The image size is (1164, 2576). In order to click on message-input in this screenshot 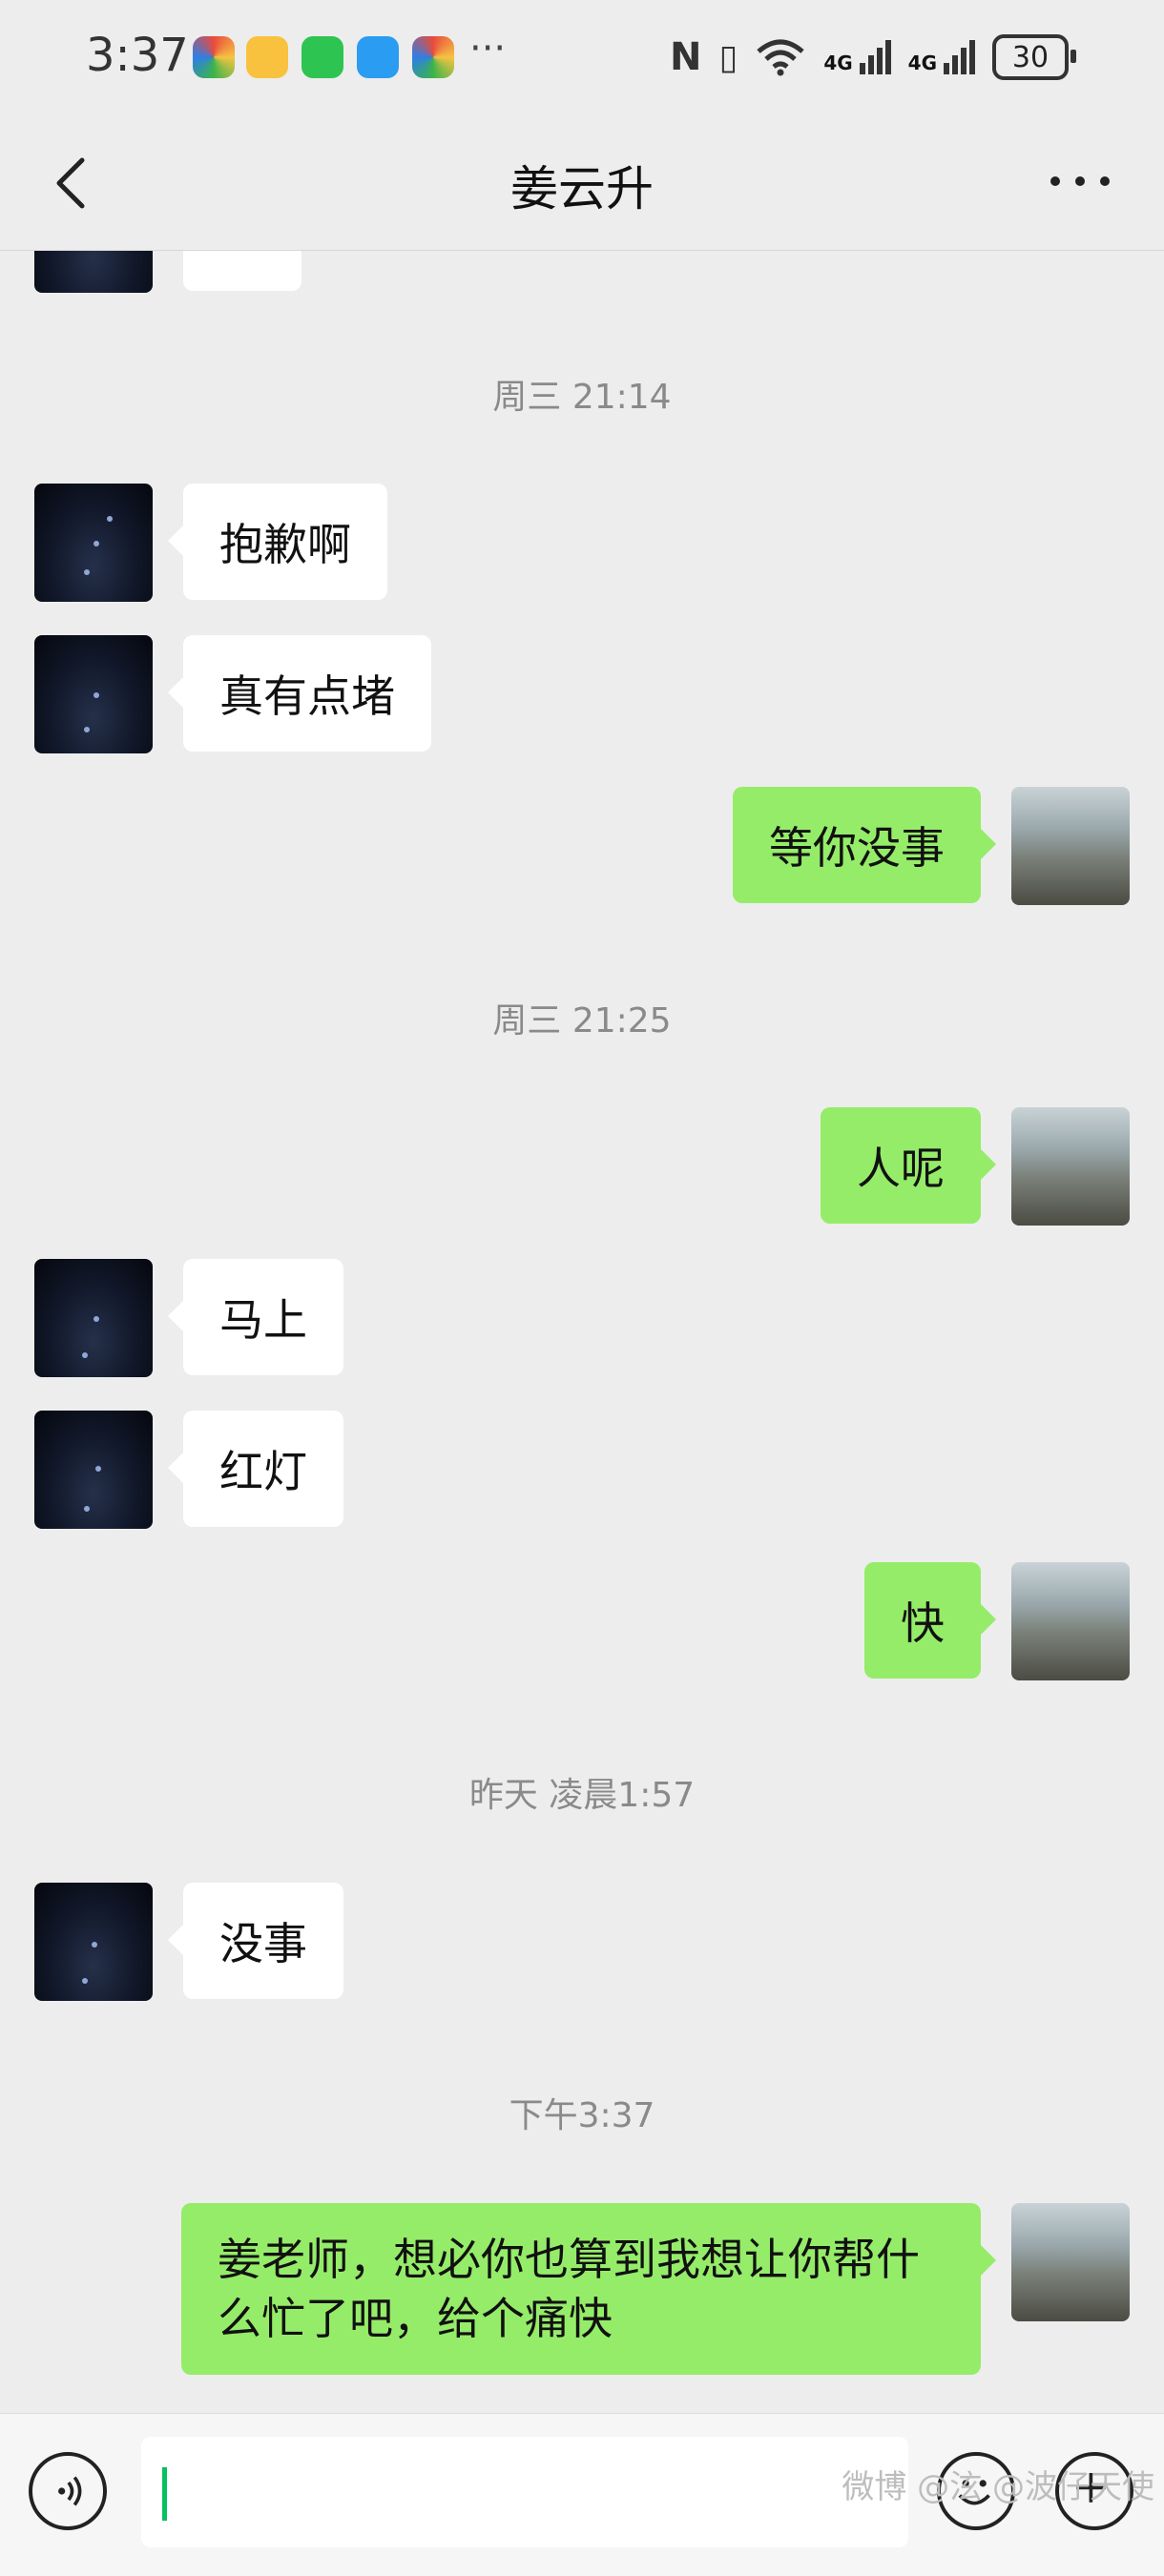, I will do `click(524, 2492)`.